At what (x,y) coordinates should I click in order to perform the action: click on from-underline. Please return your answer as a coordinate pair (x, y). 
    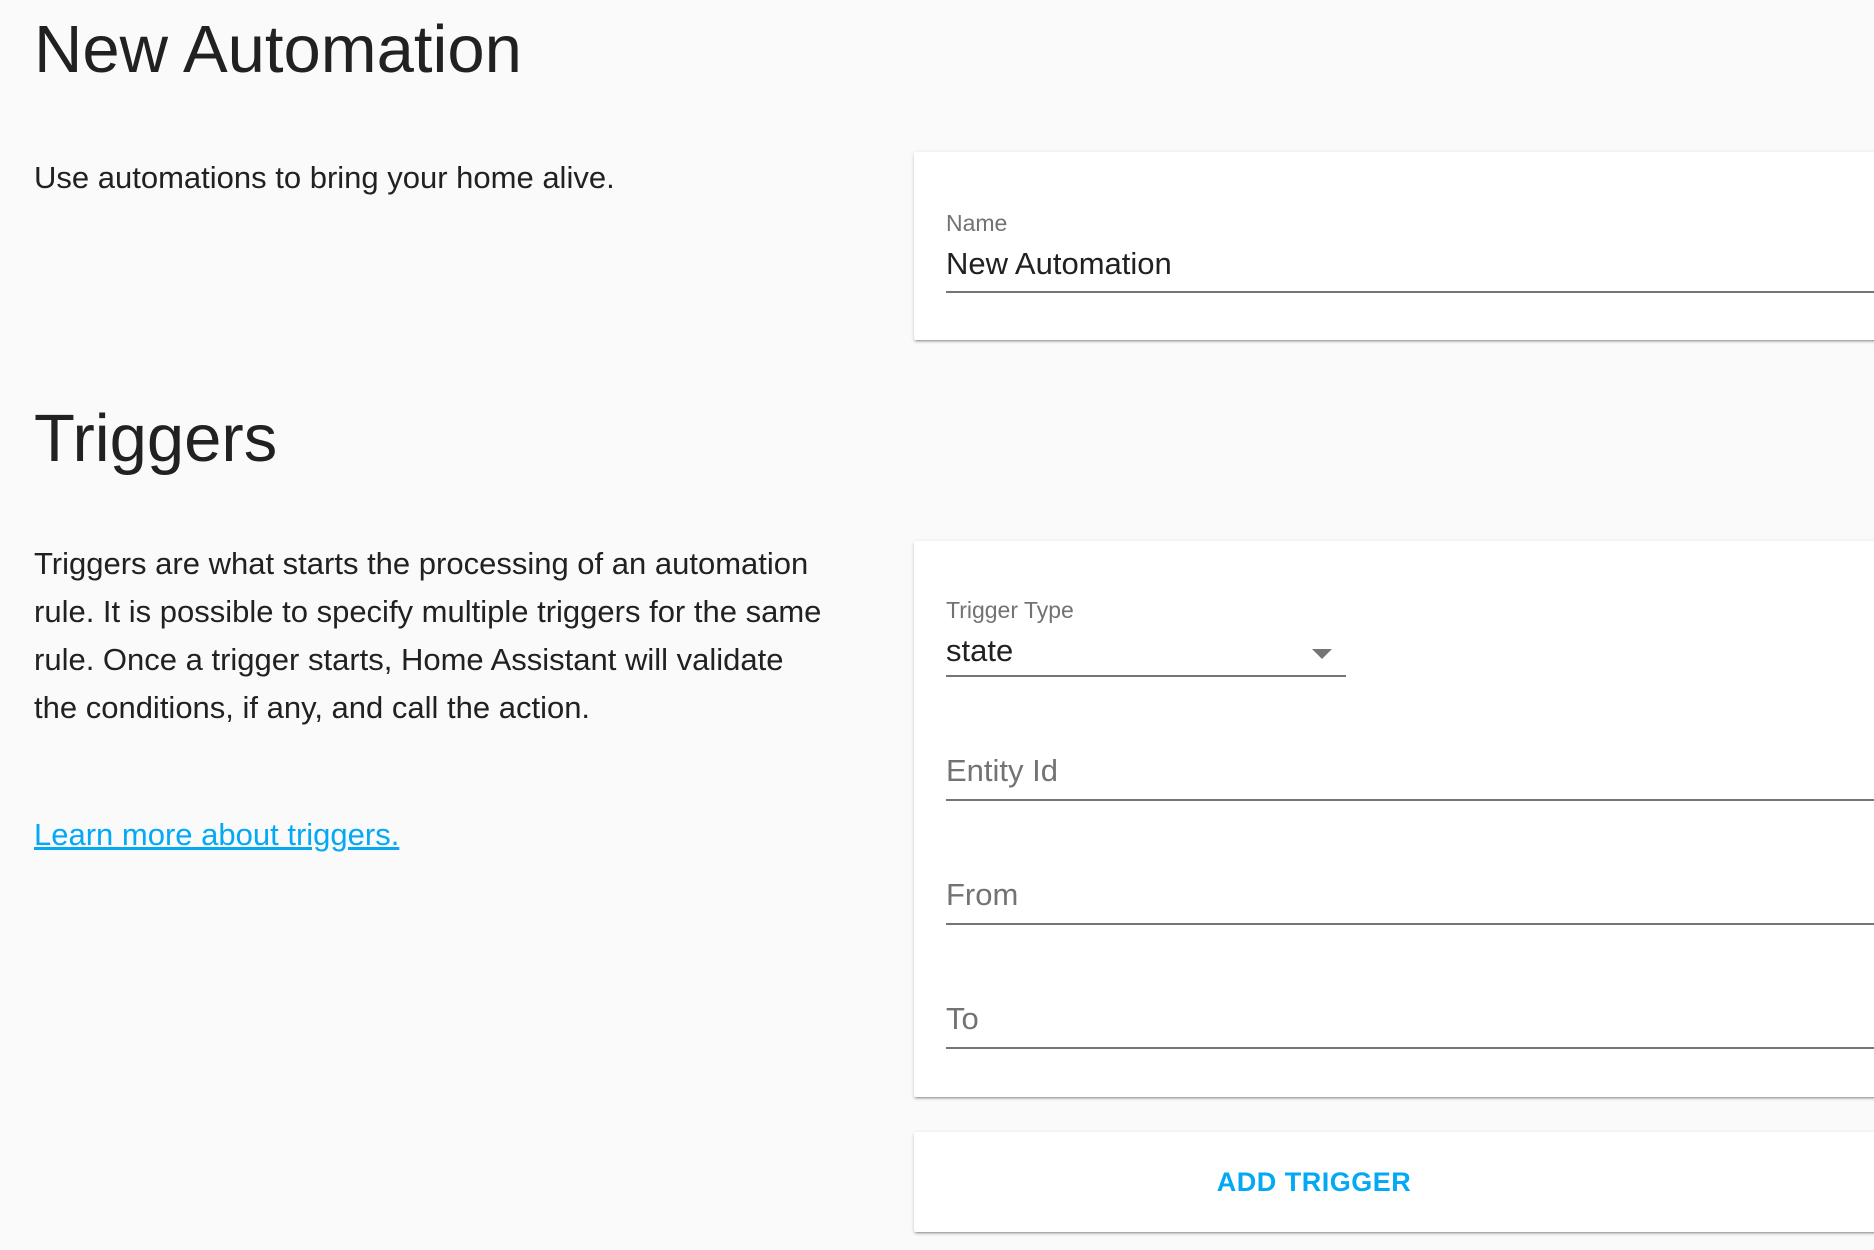
    Looking at the image, I should click on (1410, 924).